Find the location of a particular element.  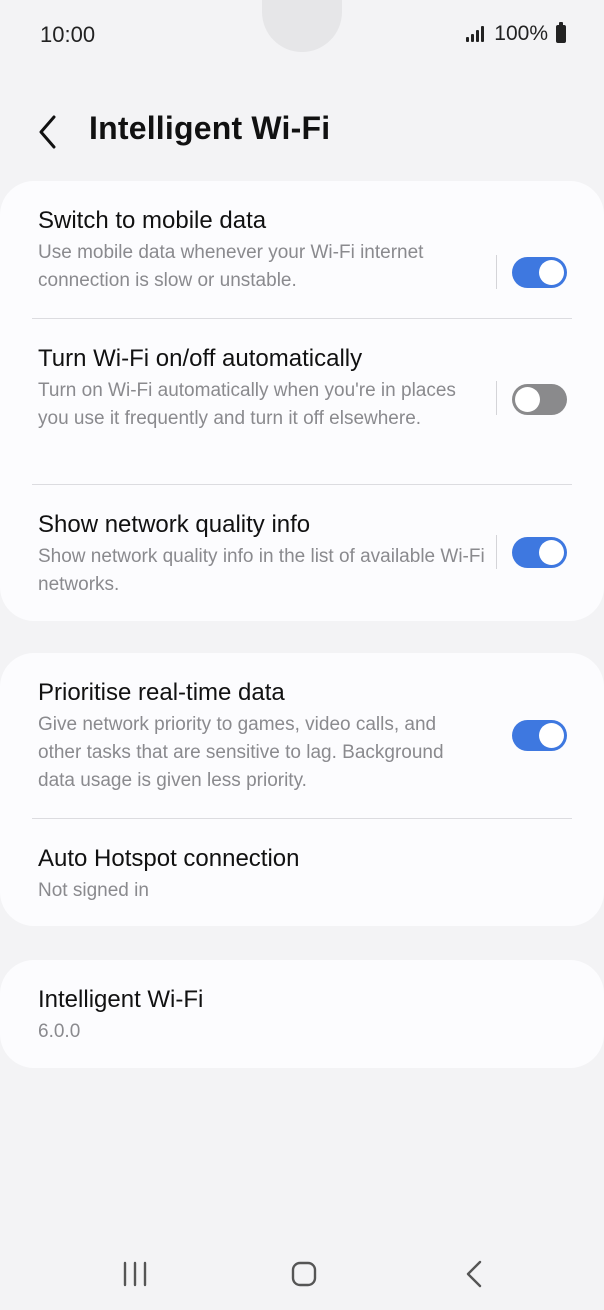

status-indicators: 100% is located at coordinates (516, 34).